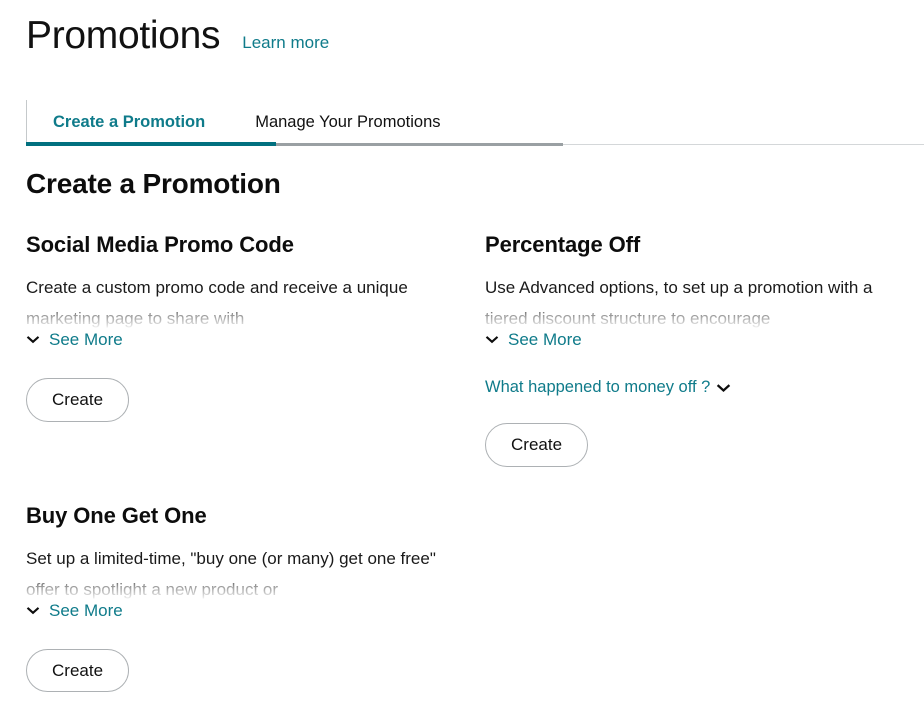 Image resolution: width=924 pixels, height=726 pixels. I want to click on learn-more-link: Learn more, so click(285, 43).